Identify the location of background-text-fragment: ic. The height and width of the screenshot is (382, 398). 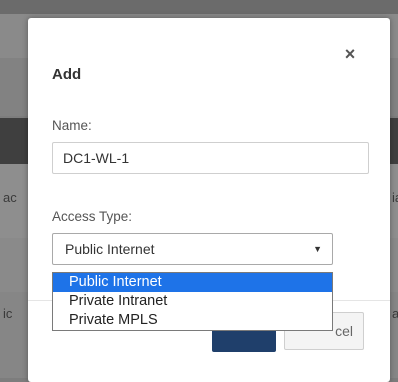
(8, 313).